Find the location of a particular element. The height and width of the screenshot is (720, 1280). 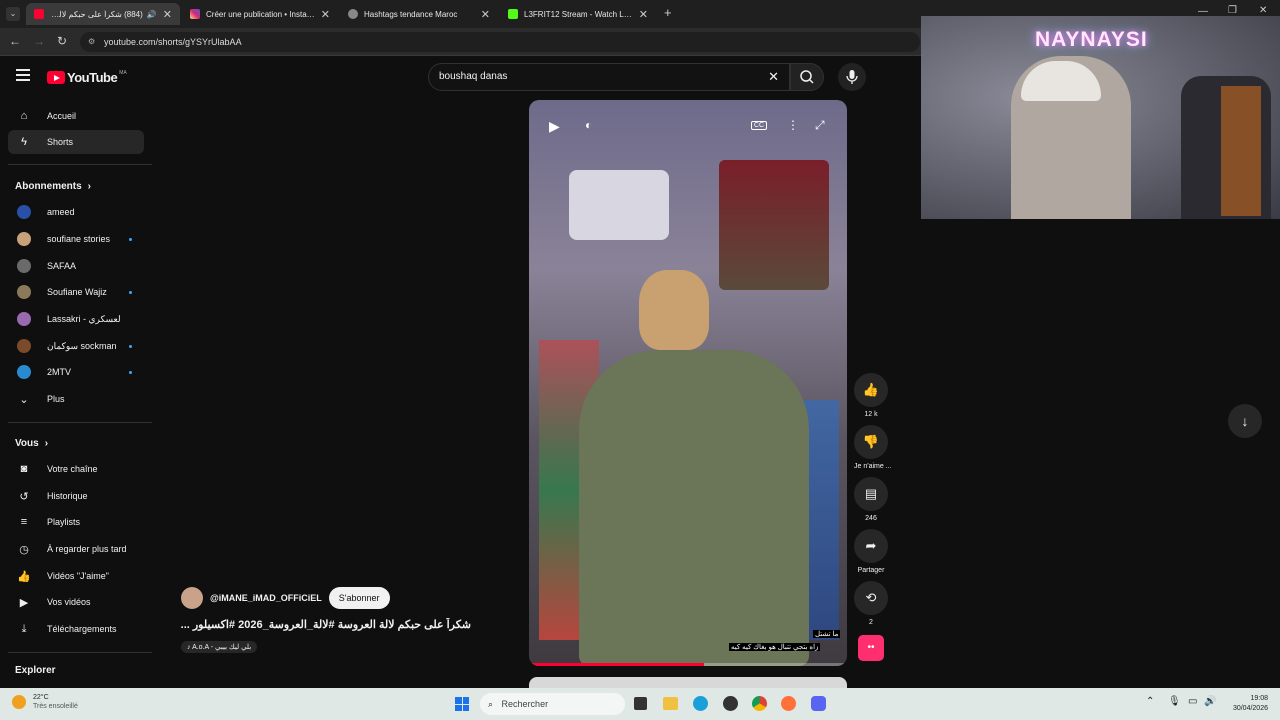

audio-chip: ♪ A.o.A - بلي ليك بيبي is located at coordinates (219, 647).